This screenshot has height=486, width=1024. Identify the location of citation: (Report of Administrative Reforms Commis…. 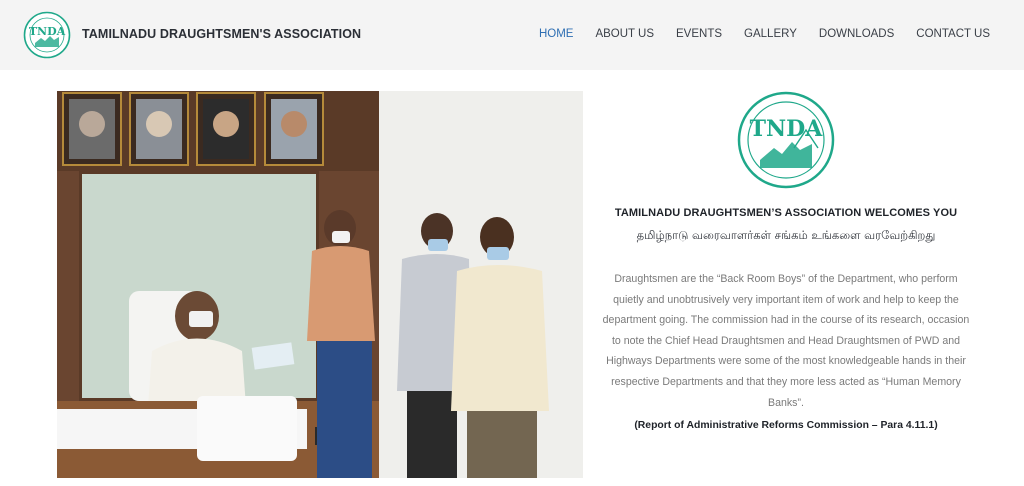
(786, 426).